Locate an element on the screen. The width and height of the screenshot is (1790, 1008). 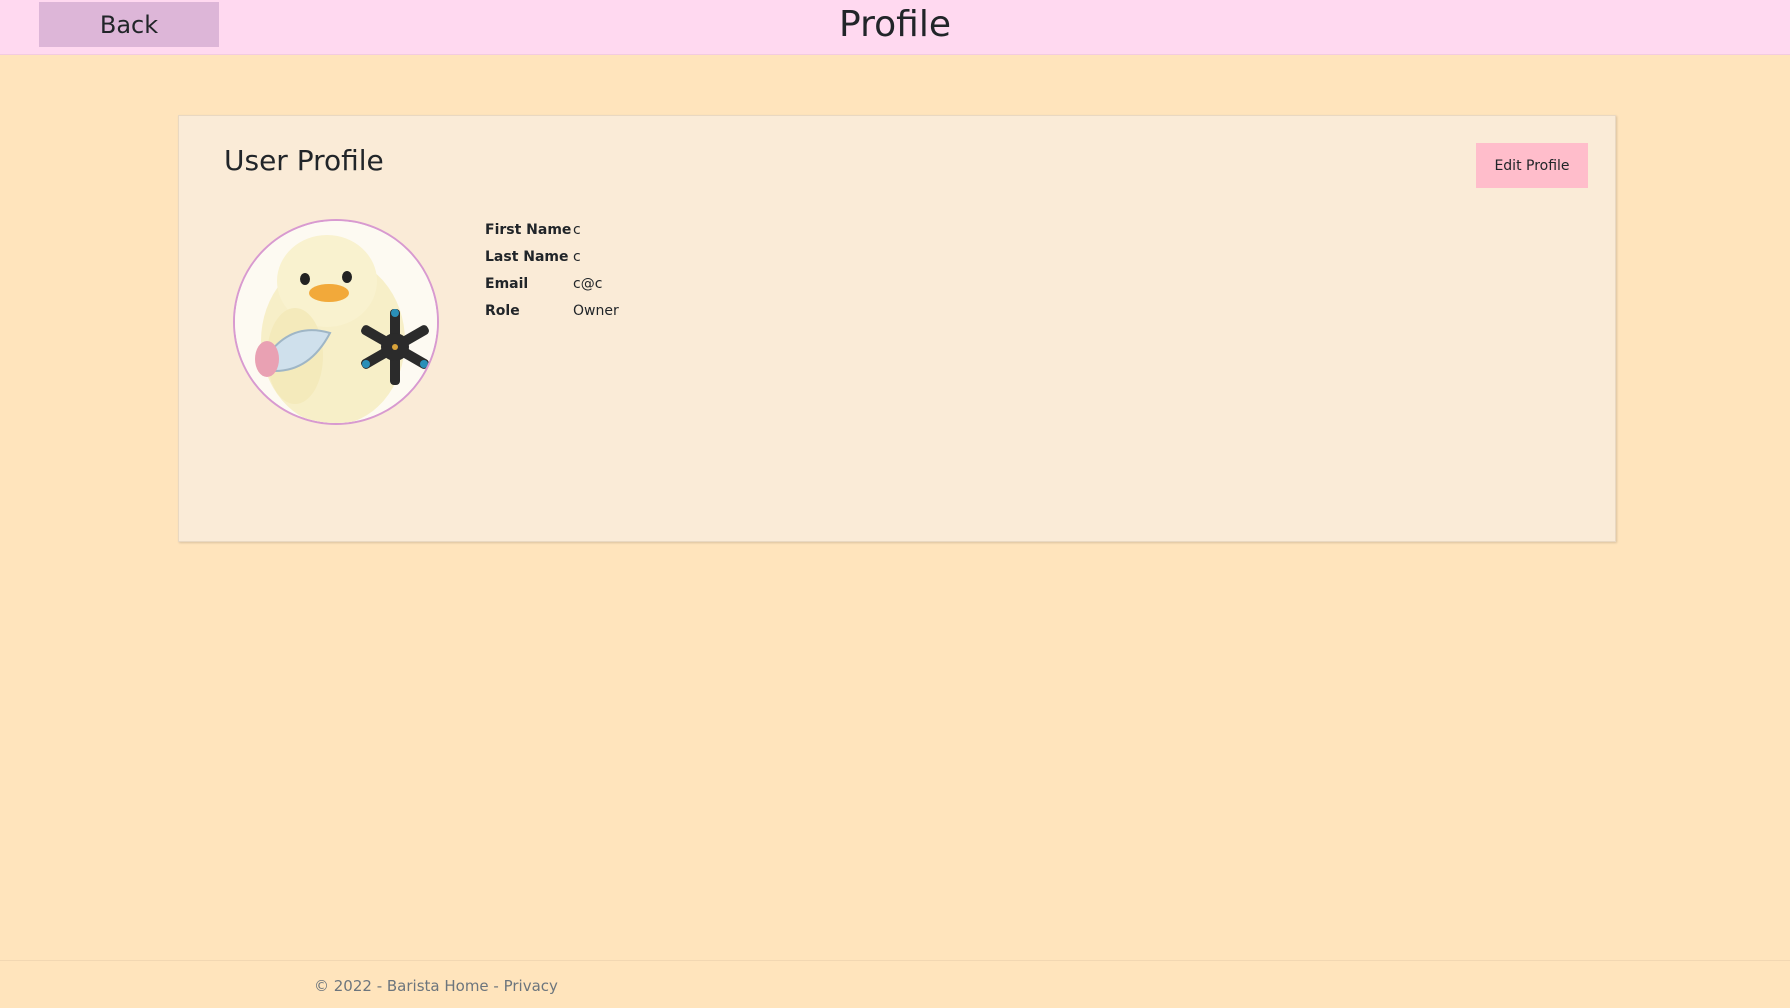
footer-text: © 2022 - Barista Home - Privacy is located at coordinates (436, 986).